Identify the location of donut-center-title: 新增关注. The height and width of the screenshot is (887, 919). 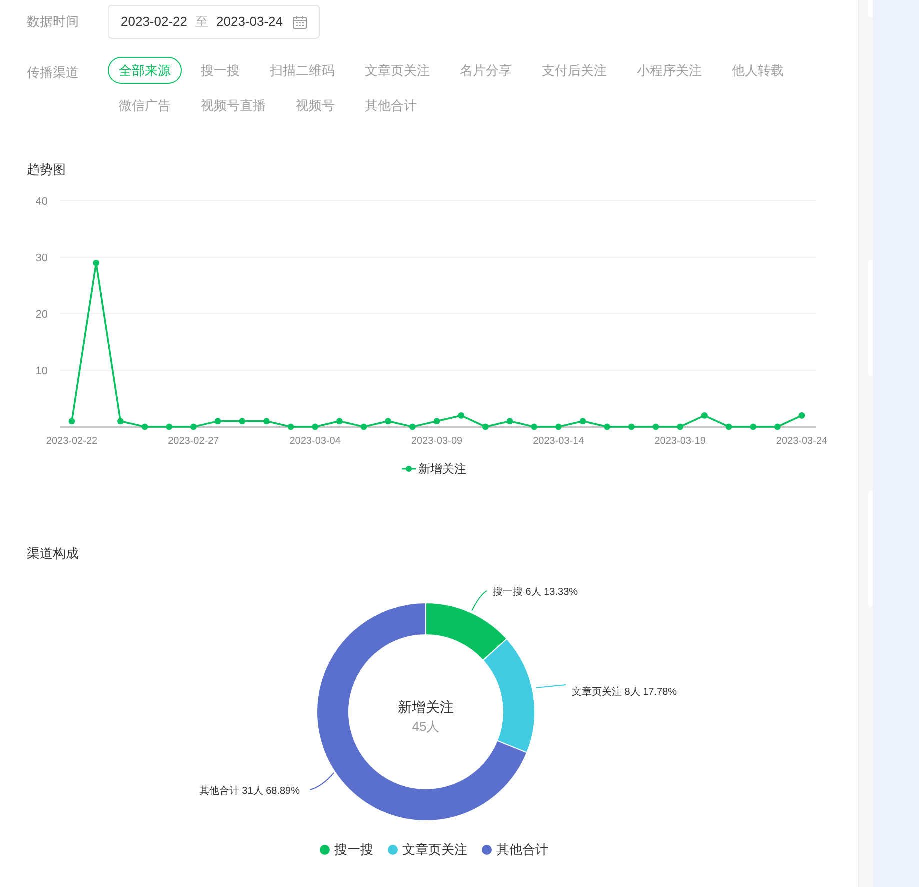
(426, 707).